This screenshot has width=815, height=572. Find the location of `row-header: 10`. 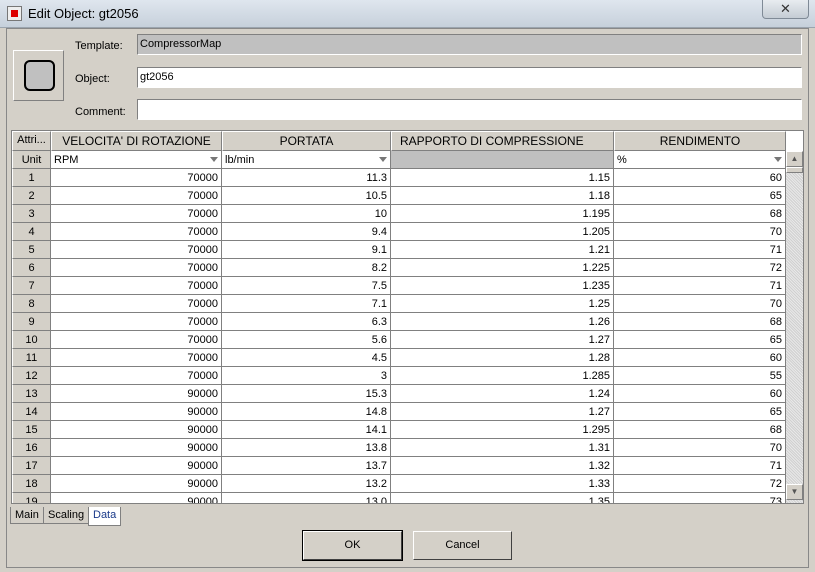

row-header: 10 is located at coordinates (31, 340).